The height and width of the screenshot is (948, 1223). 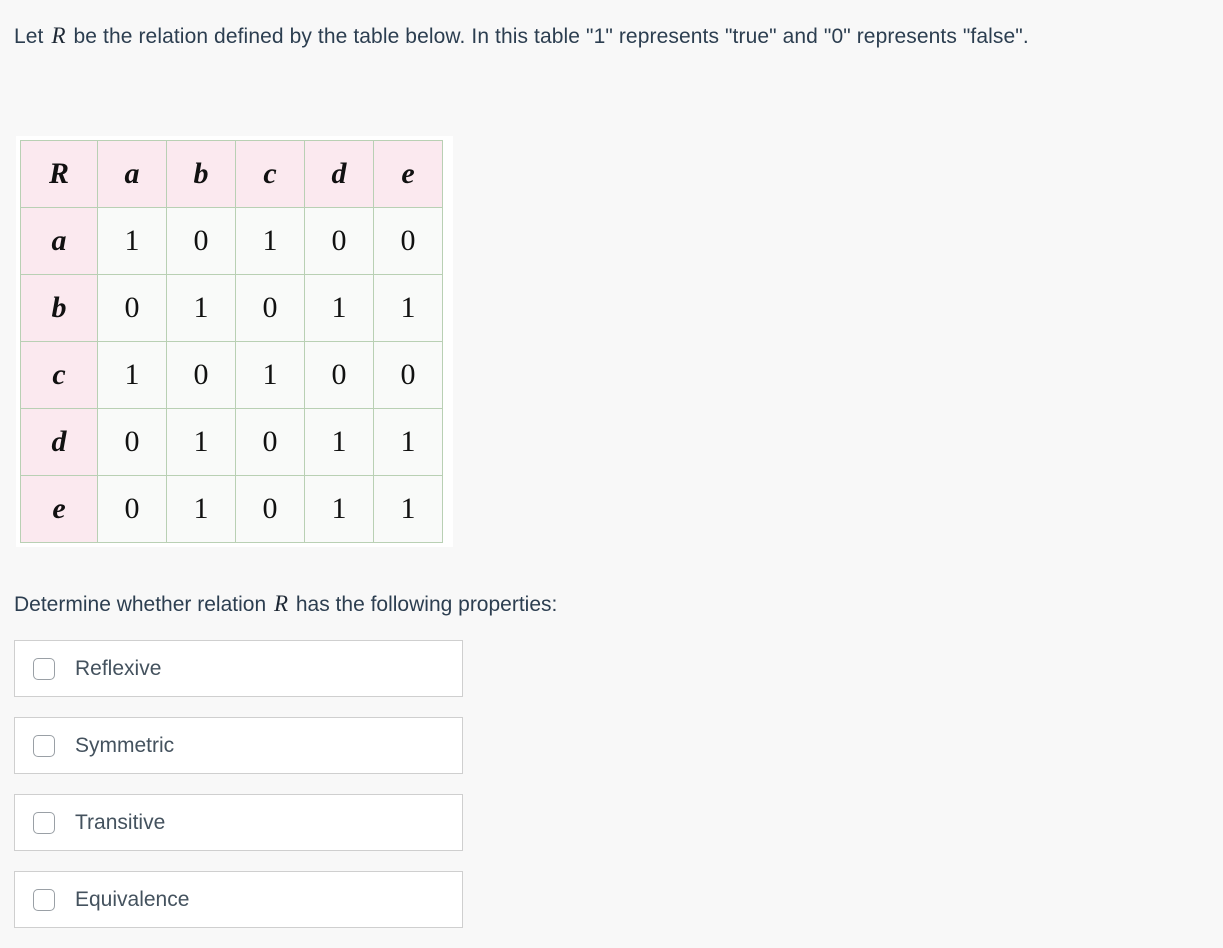 What do you see at coordinates (270, 442) in the screenshot?
I see `table-cell-d-c: 0` at bounding box center [270, 442].